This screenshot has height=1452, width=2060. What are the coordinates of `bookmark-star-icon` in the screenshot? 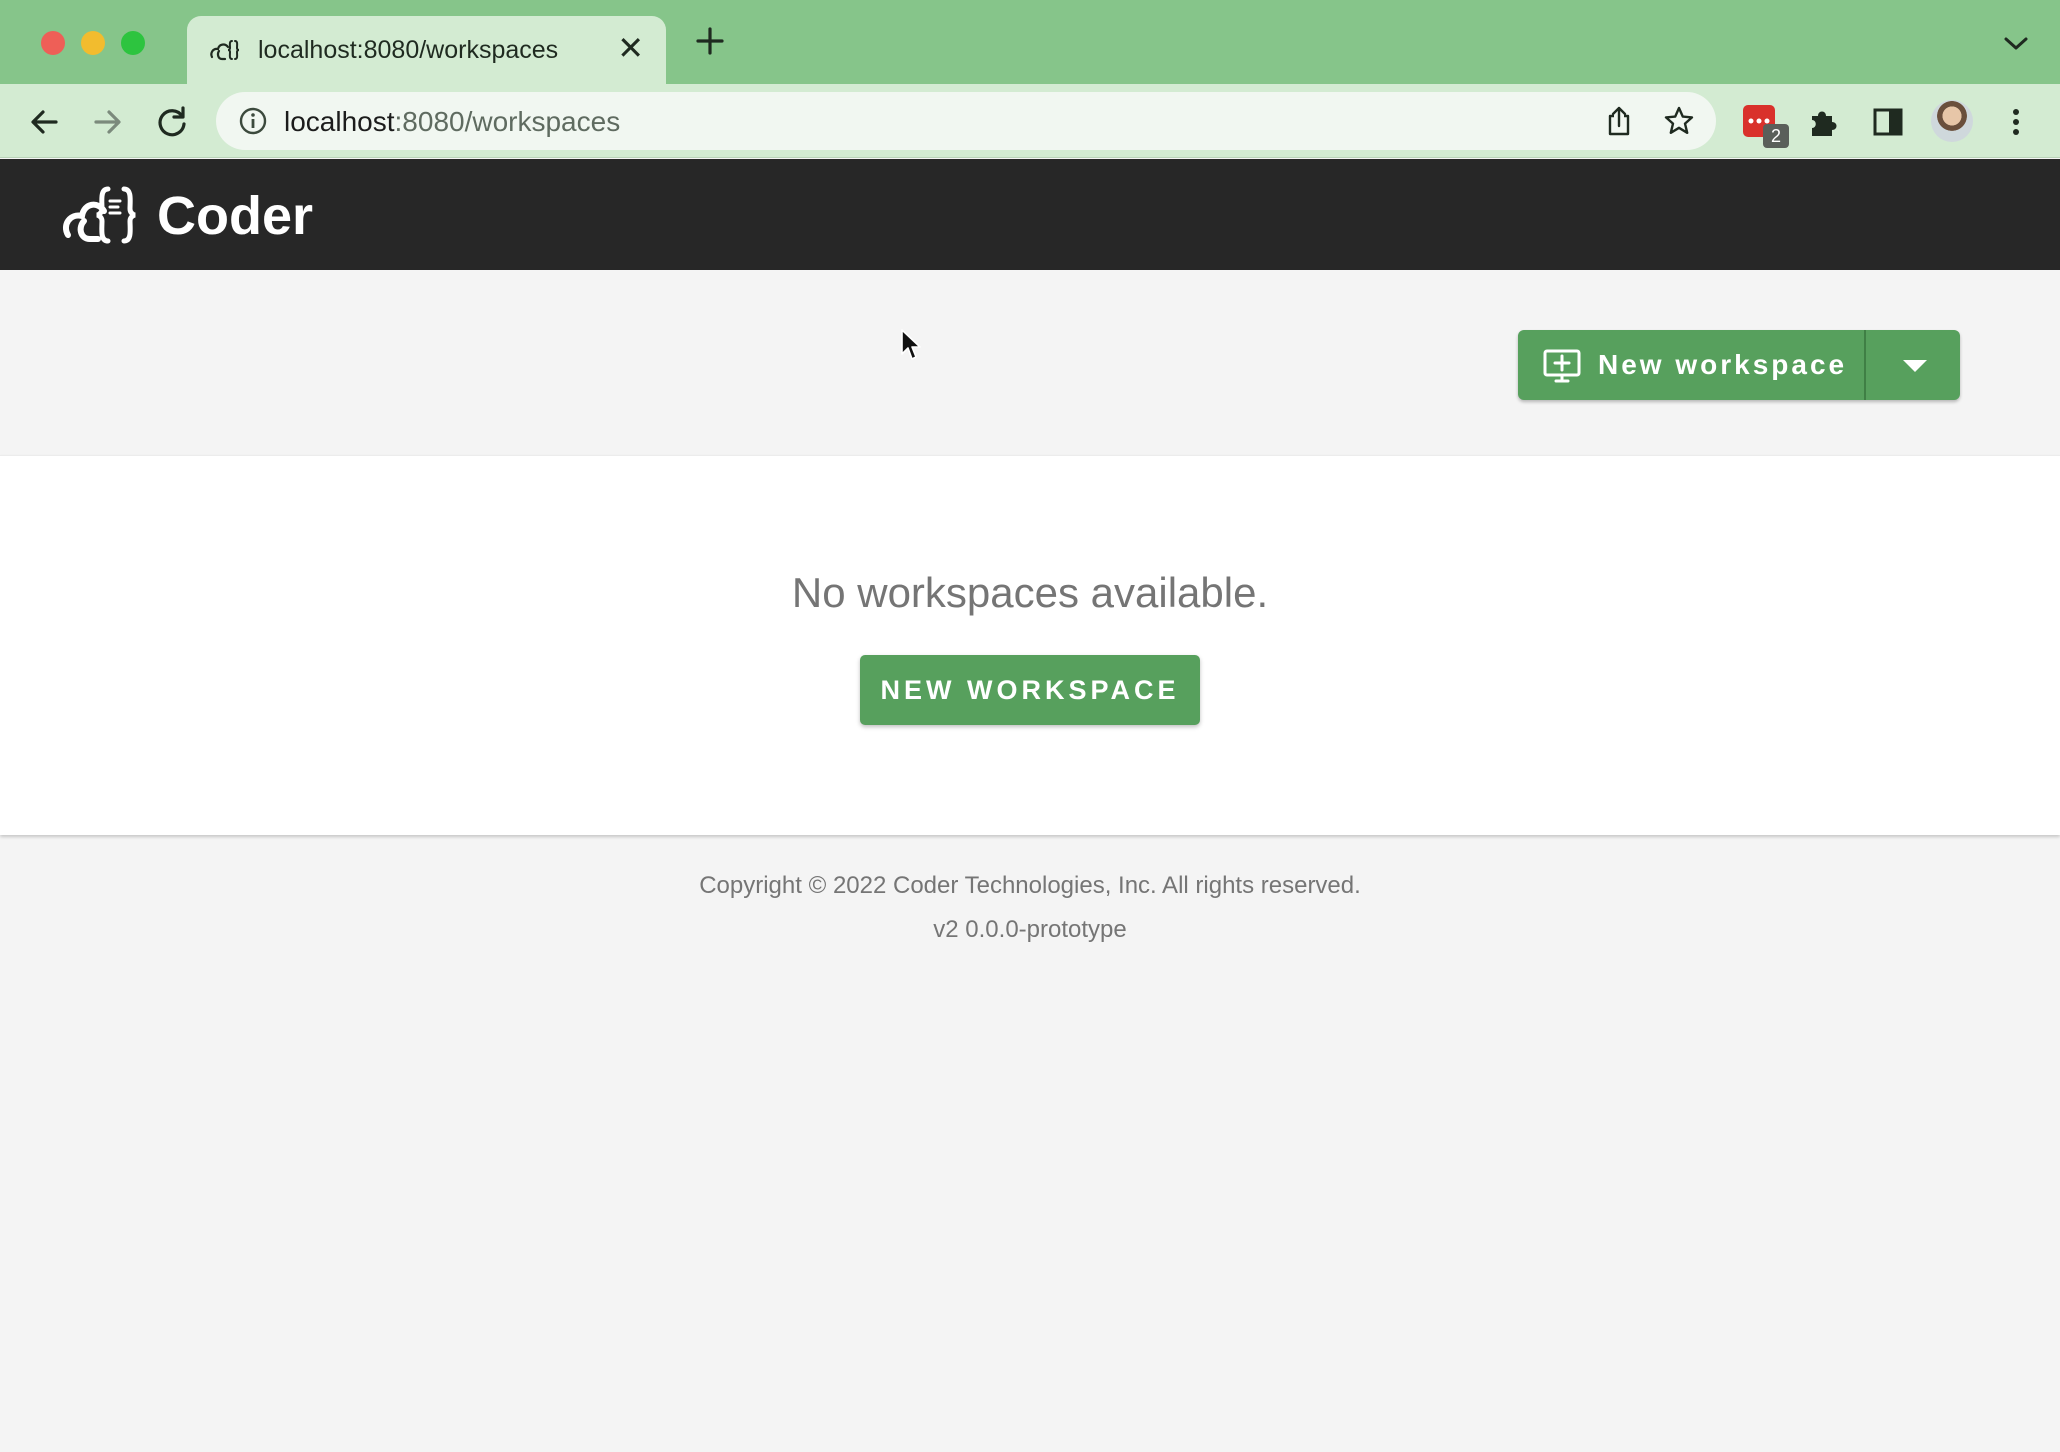 It's located at (1679, 121).